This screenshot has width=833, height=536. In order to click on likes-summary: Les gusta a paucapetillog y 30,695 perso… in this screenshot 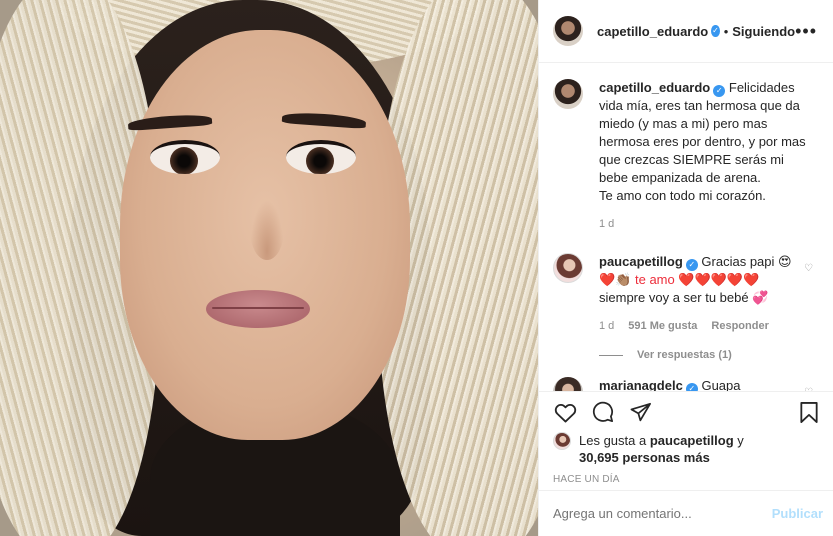, I will do `click(686, 449)`.